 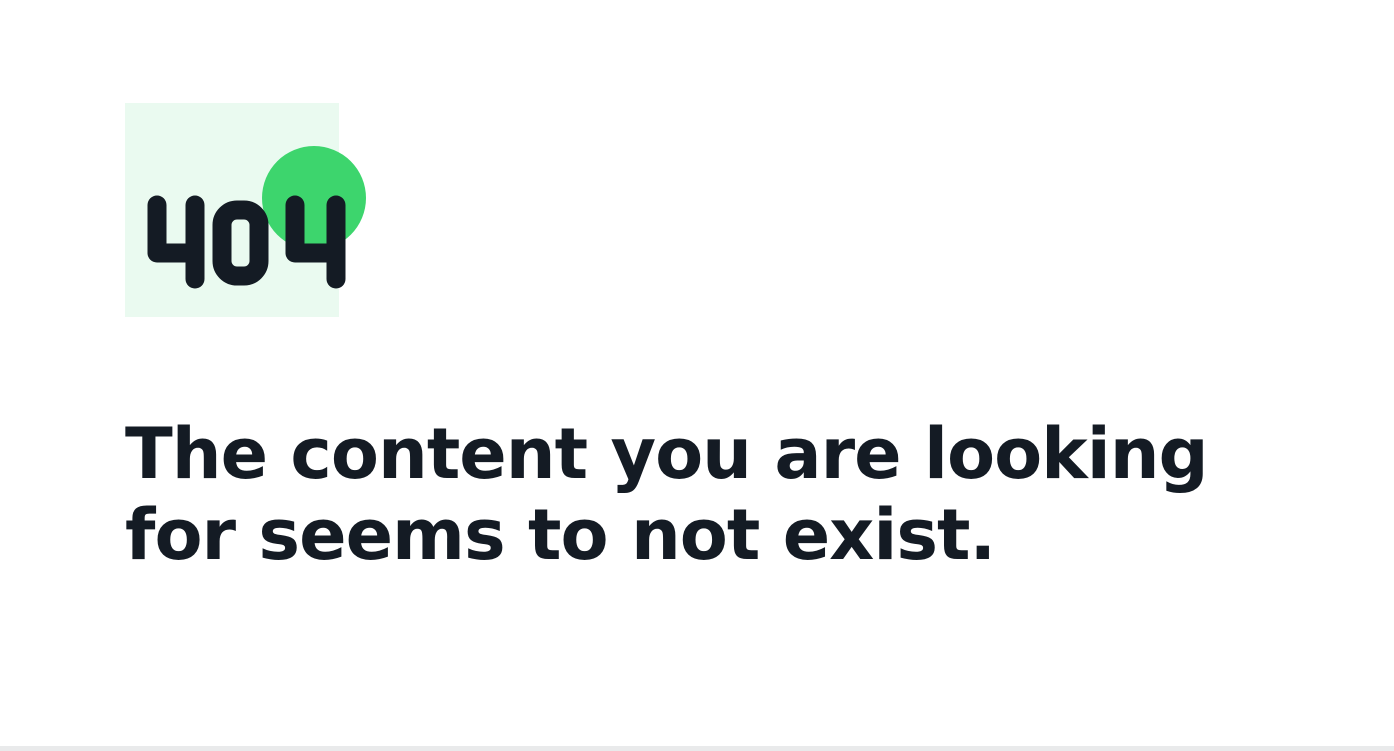 What do you see at coordinates (697, 748) in the screenshot?
I see `bottom-divider` at bounding box center [697, 748].